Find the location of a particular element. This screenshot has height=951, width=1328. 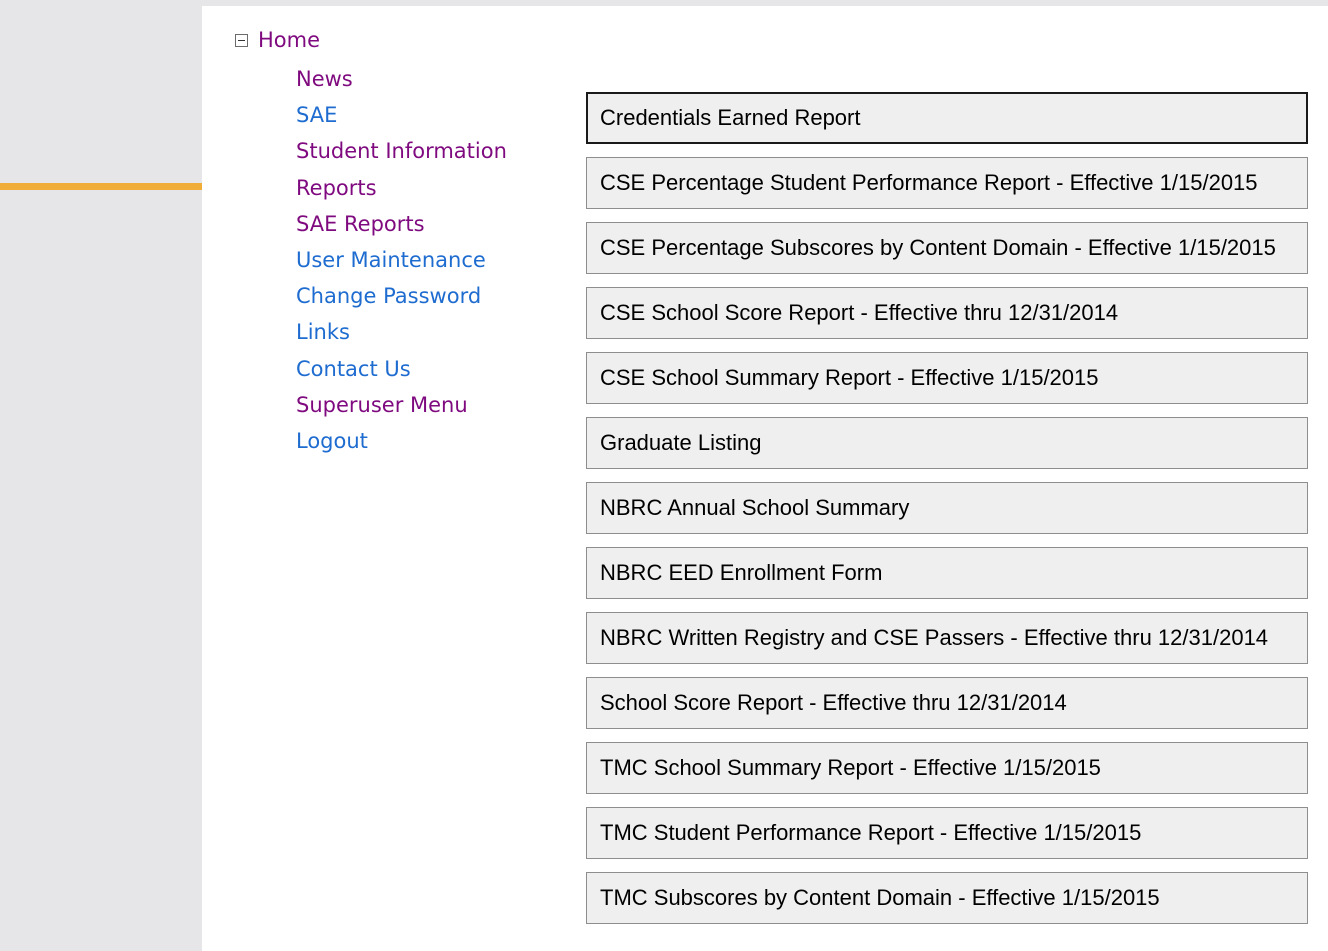

nav-home: Home is located at coordinates (277, 40).